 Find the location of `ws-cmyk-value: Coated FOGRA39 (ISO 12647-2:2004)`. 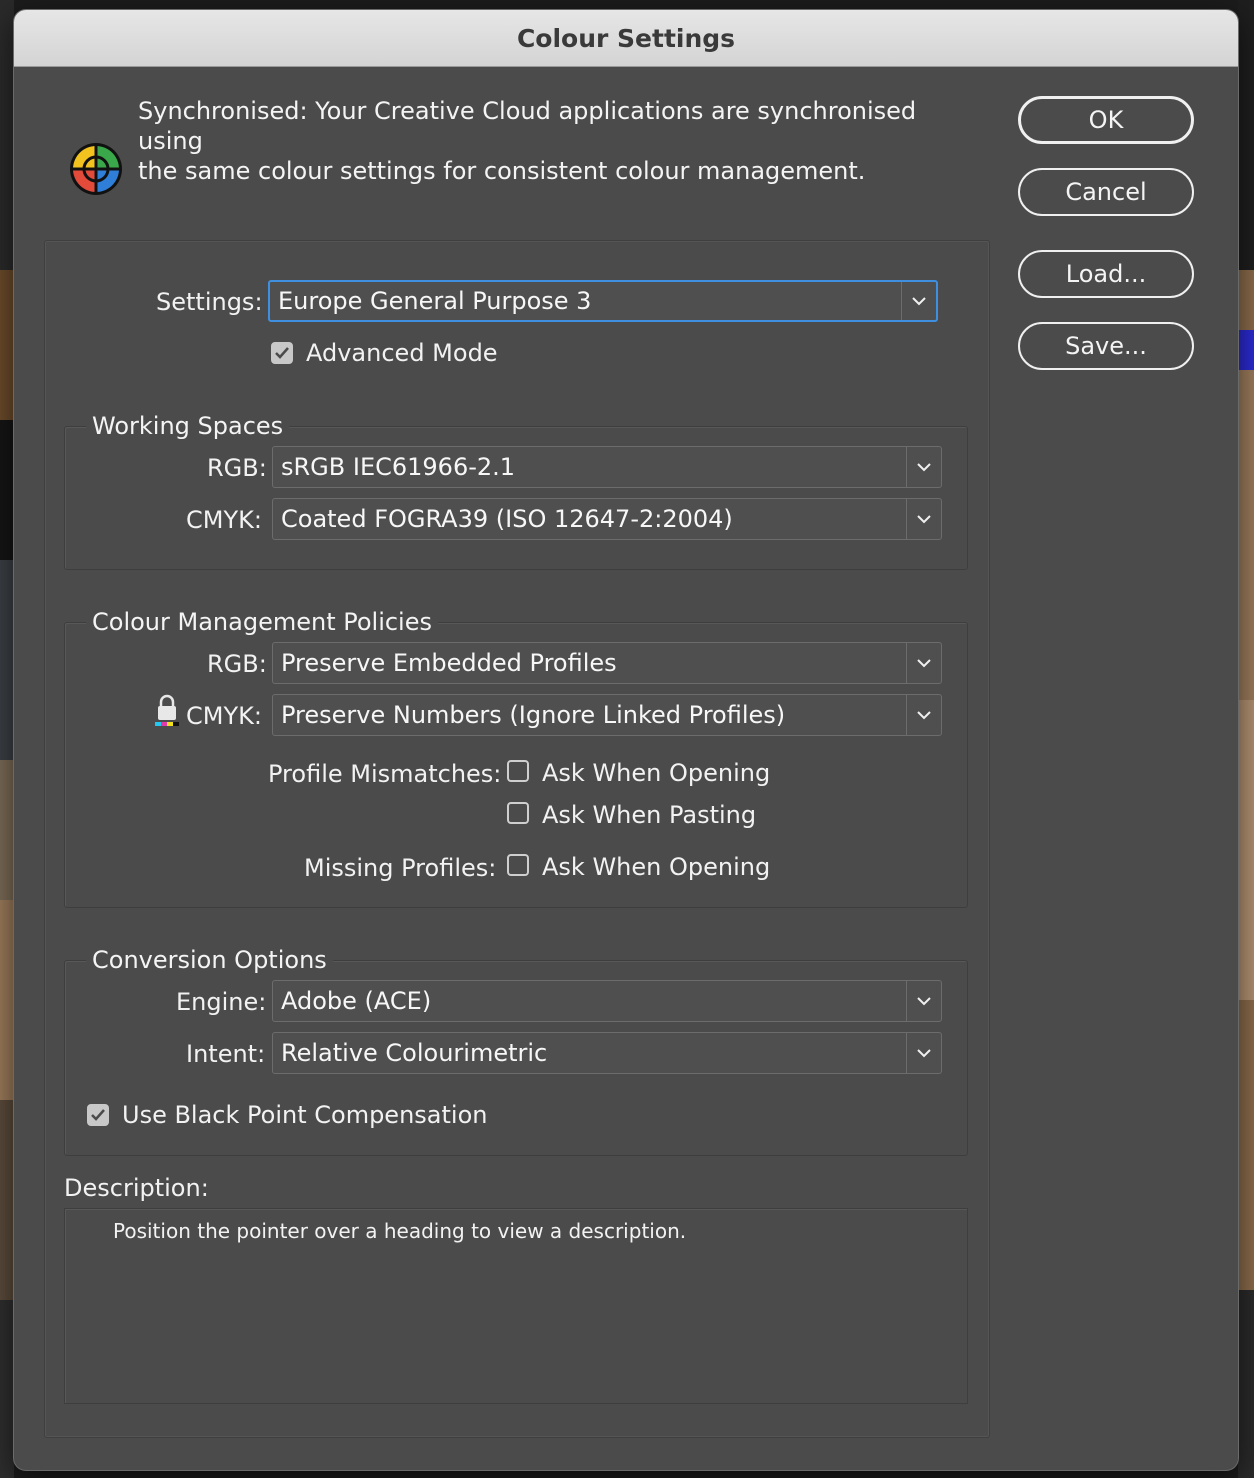

ws-cmyk-value: Coated FOGRA39 (ISO 12647-2:2004) is located at coordinates (507, 519).